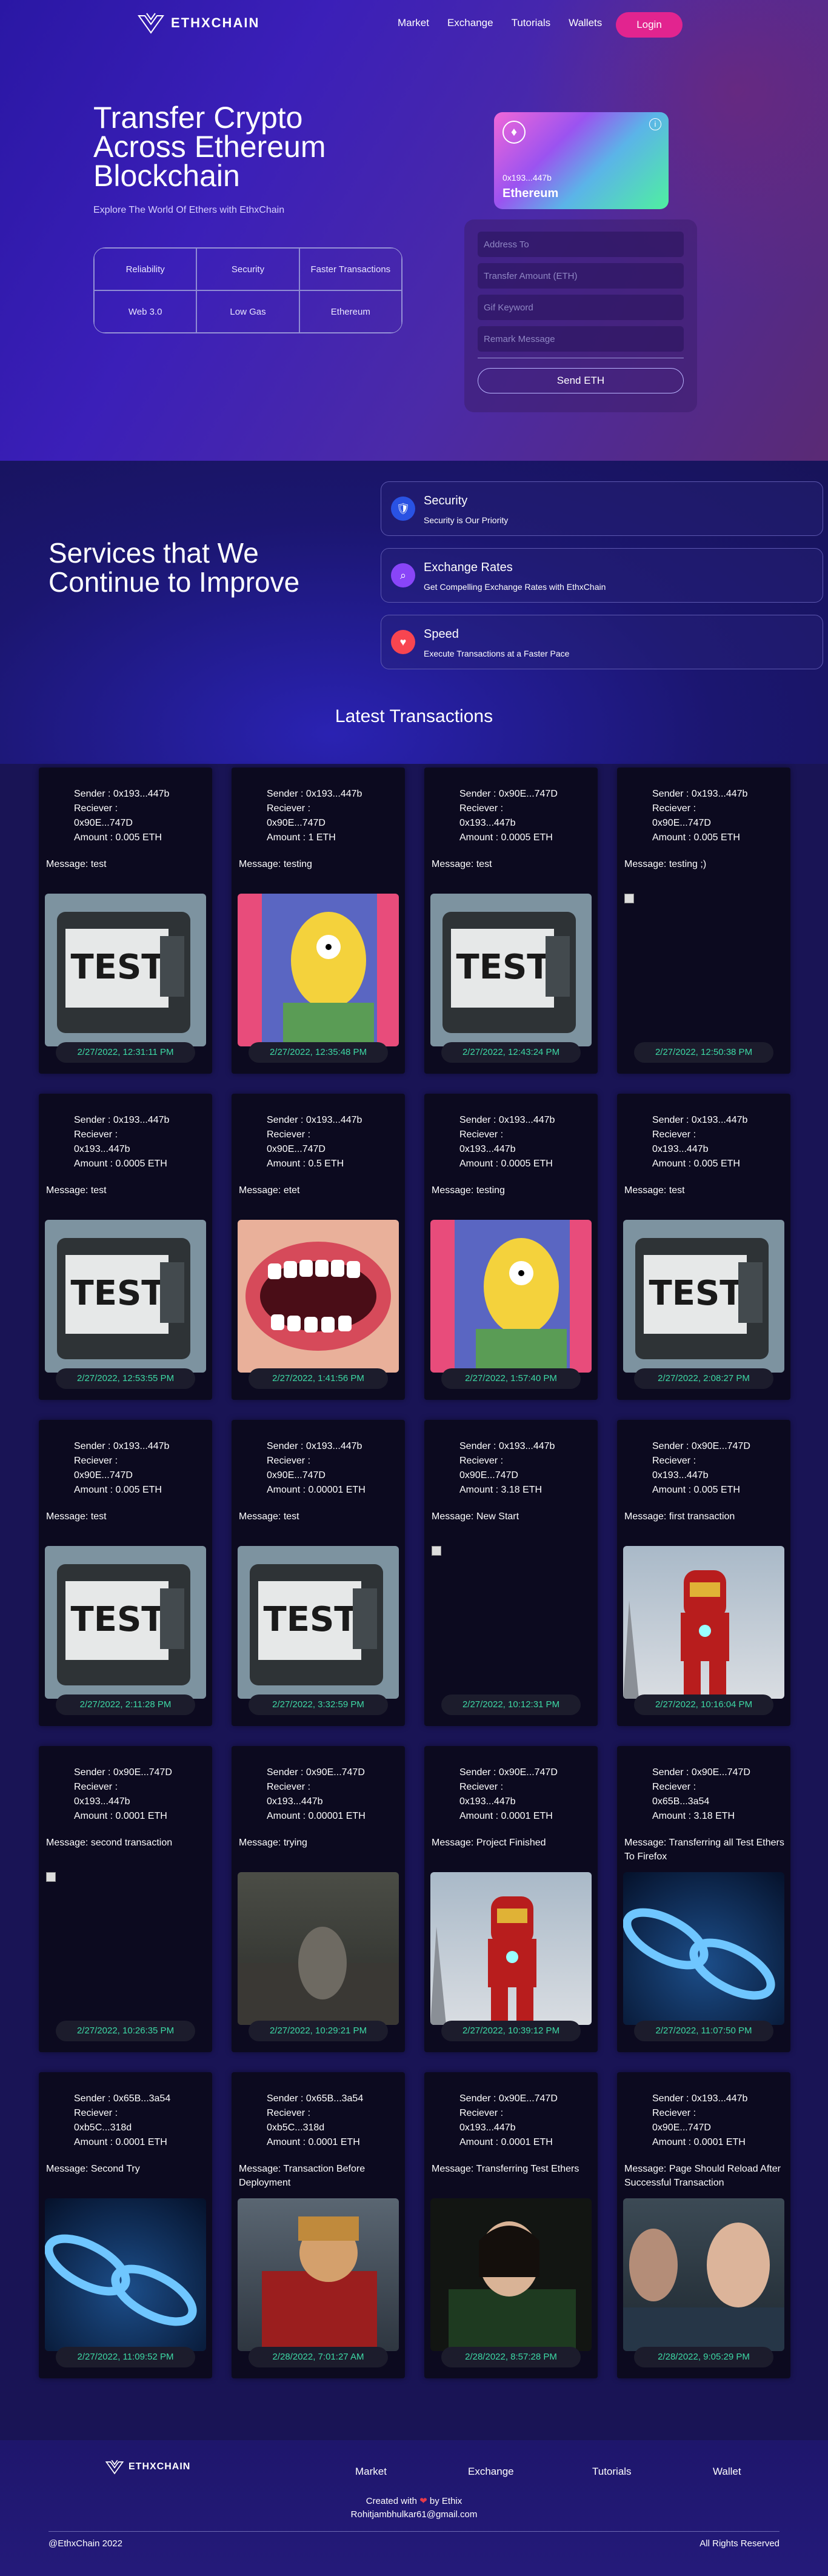 This screenshot has width=828, height=2576. I want to click on logo: ETHXCHAIN, so click(197, 23).